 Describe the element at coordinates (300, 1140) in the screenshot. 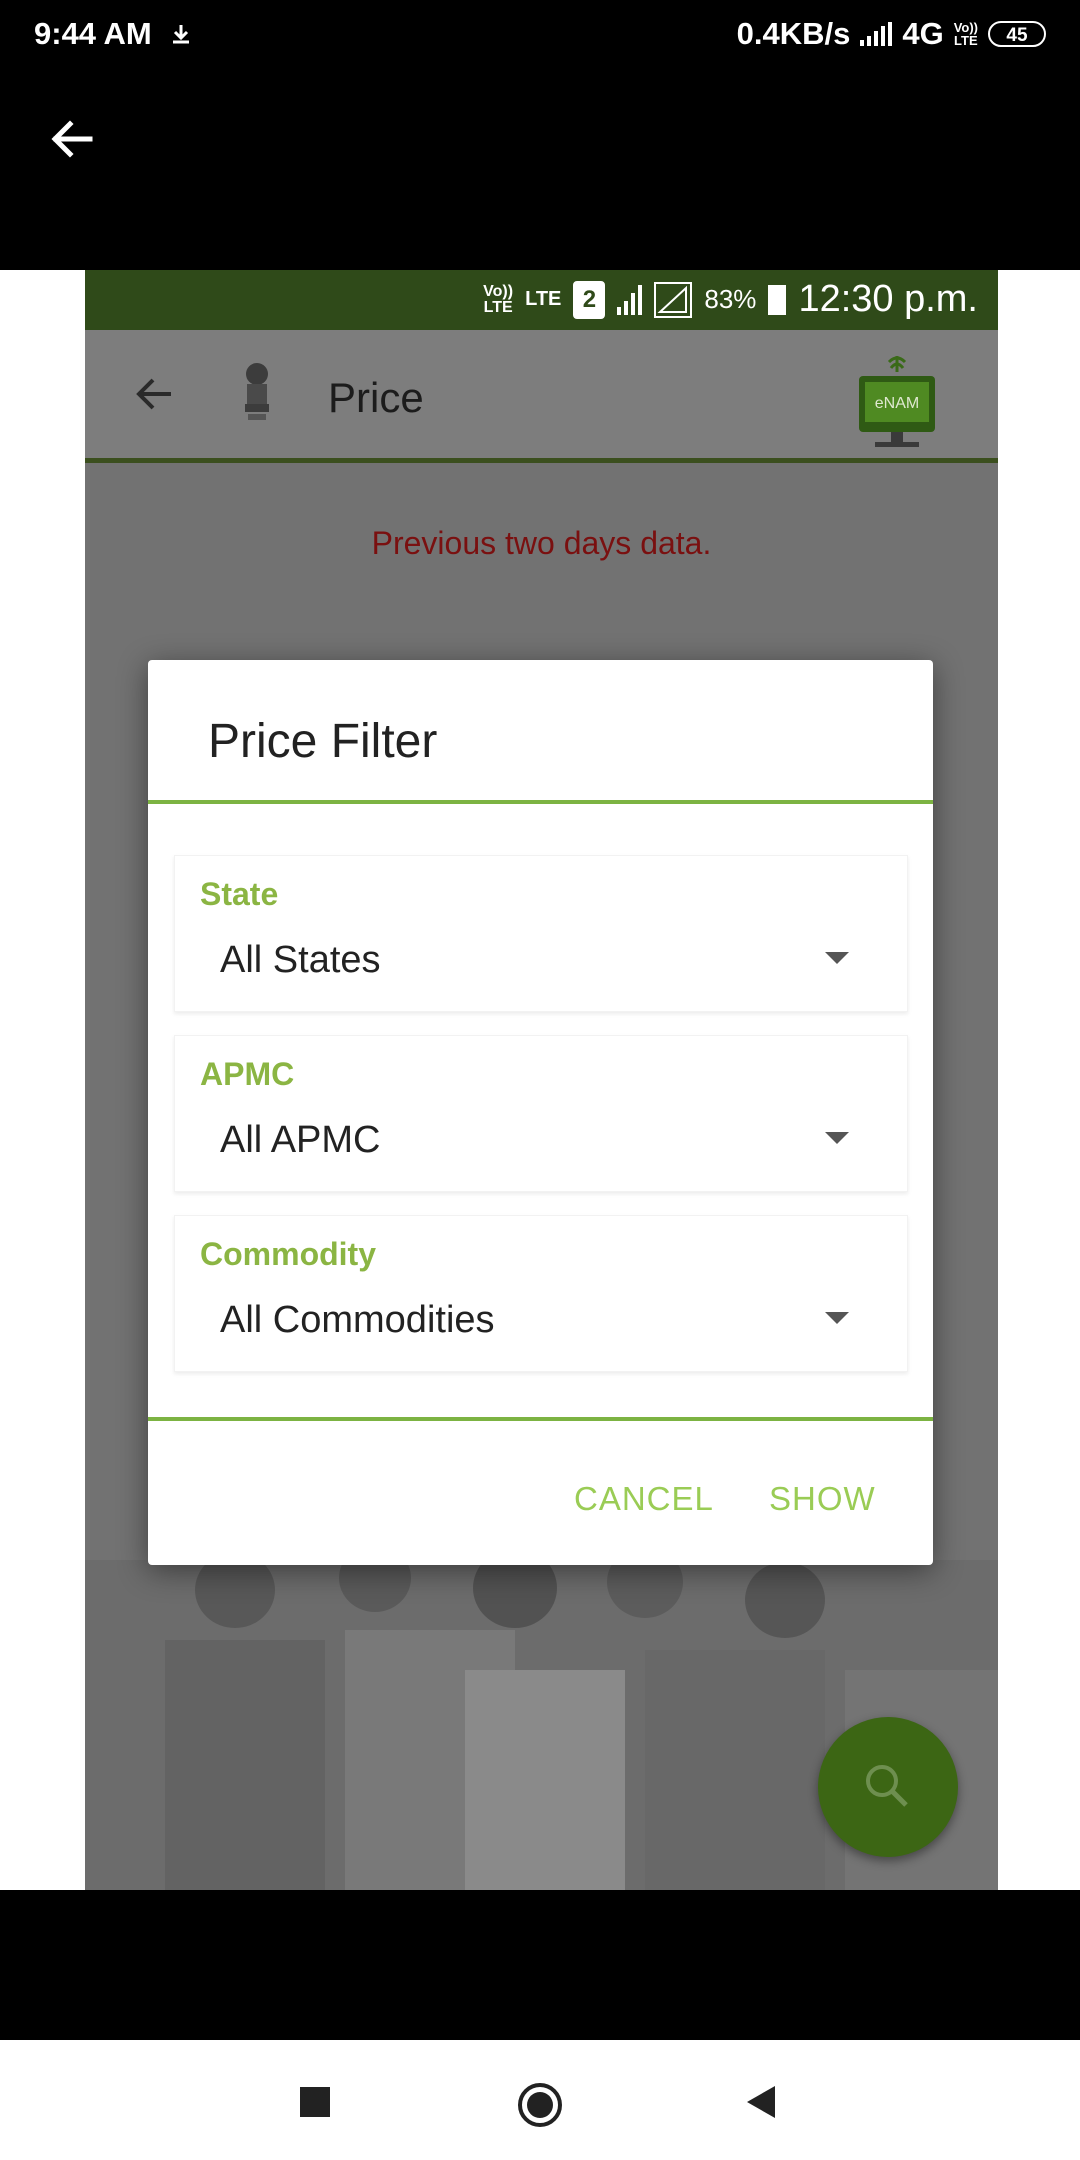

I see `apmc-value: All APMC` at that location.